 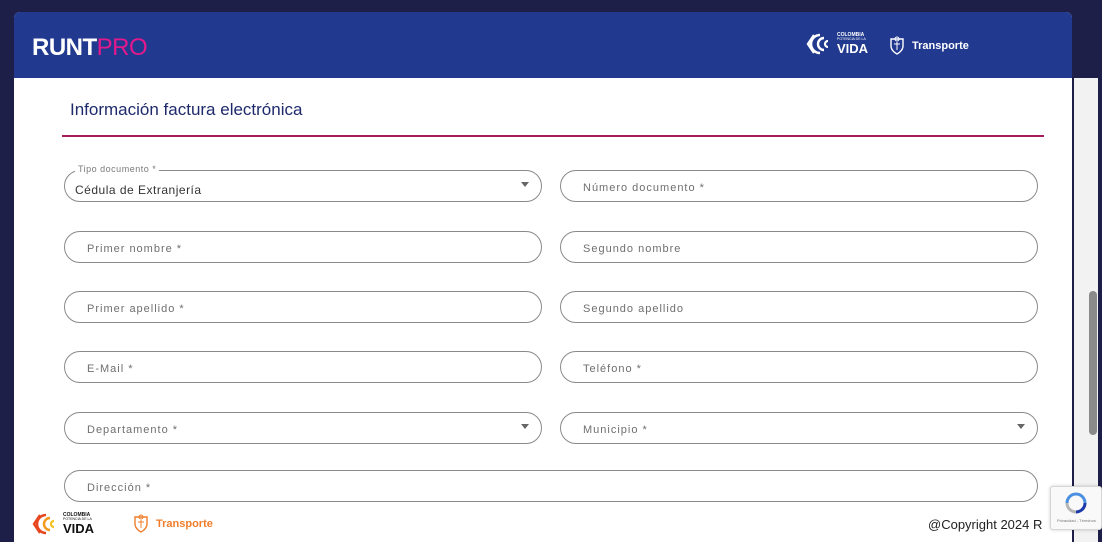 I want to click on departamento-select: Departamento *, so click(x=303, y=428).